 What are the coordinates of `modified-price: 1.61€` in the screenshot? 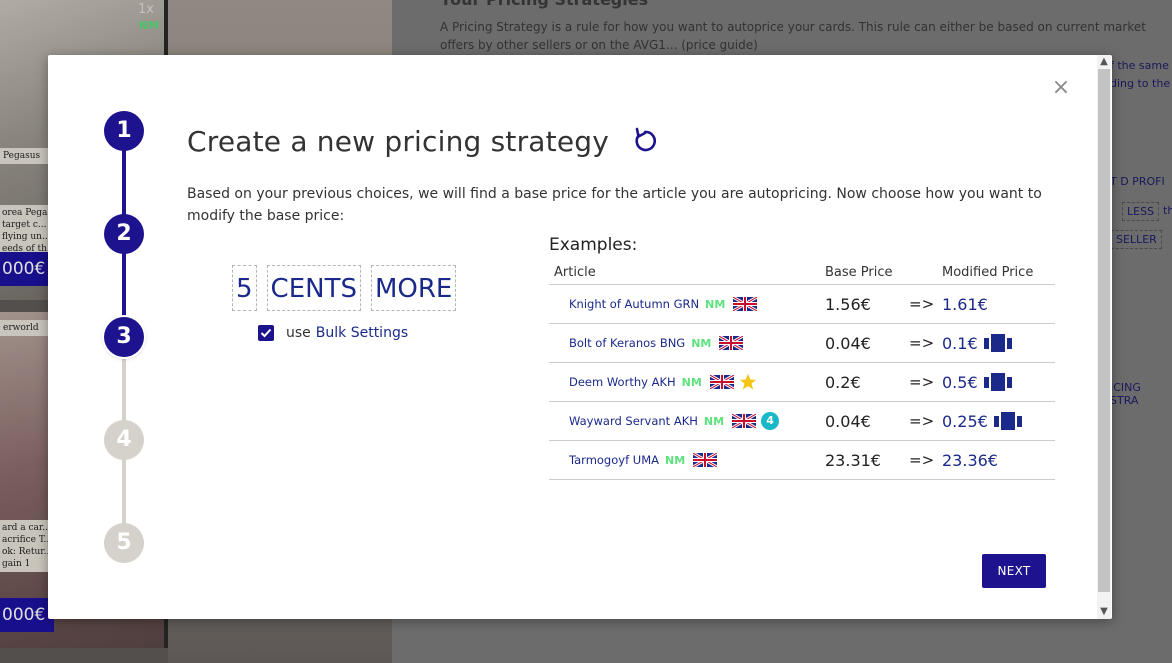 It's located at (965, 304).